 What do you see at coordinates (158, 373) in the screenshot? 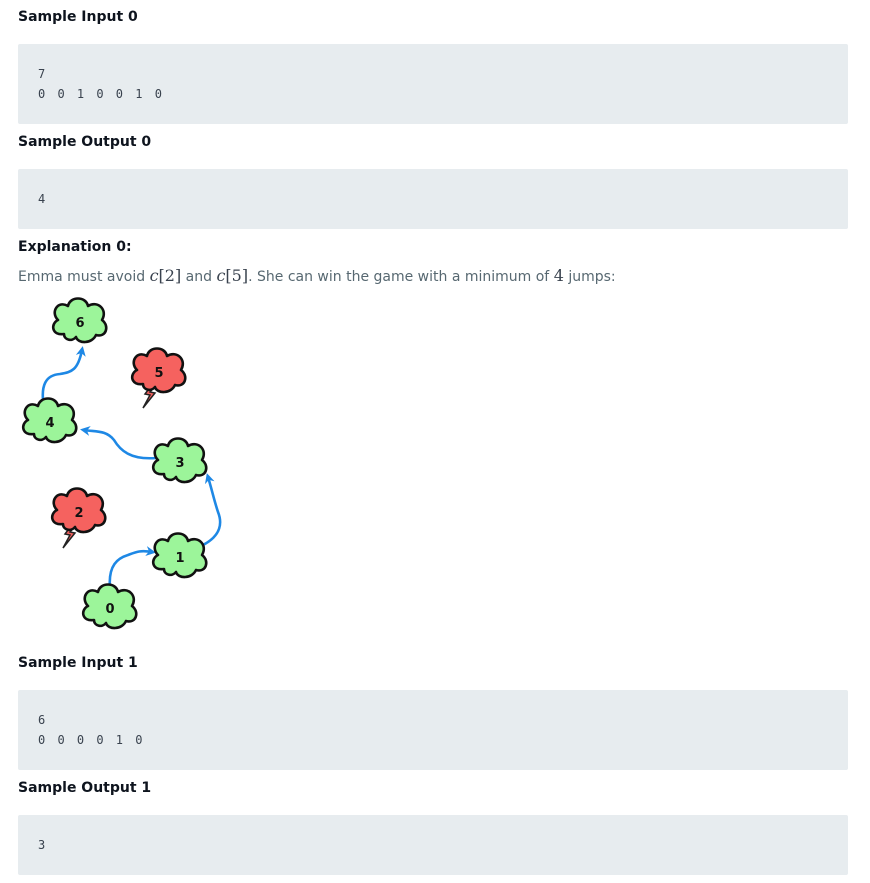
I see `cloud-label: 5` at bounding box center [158, 373].